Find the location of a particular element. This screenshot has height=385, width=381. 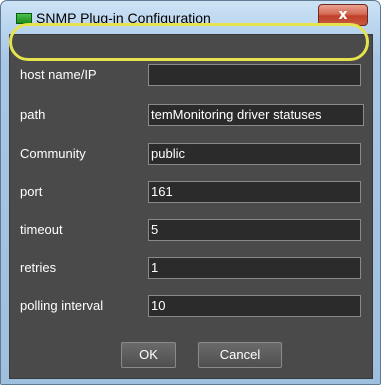

row-host-name: host name/IP is located at coordinates (191, 75).